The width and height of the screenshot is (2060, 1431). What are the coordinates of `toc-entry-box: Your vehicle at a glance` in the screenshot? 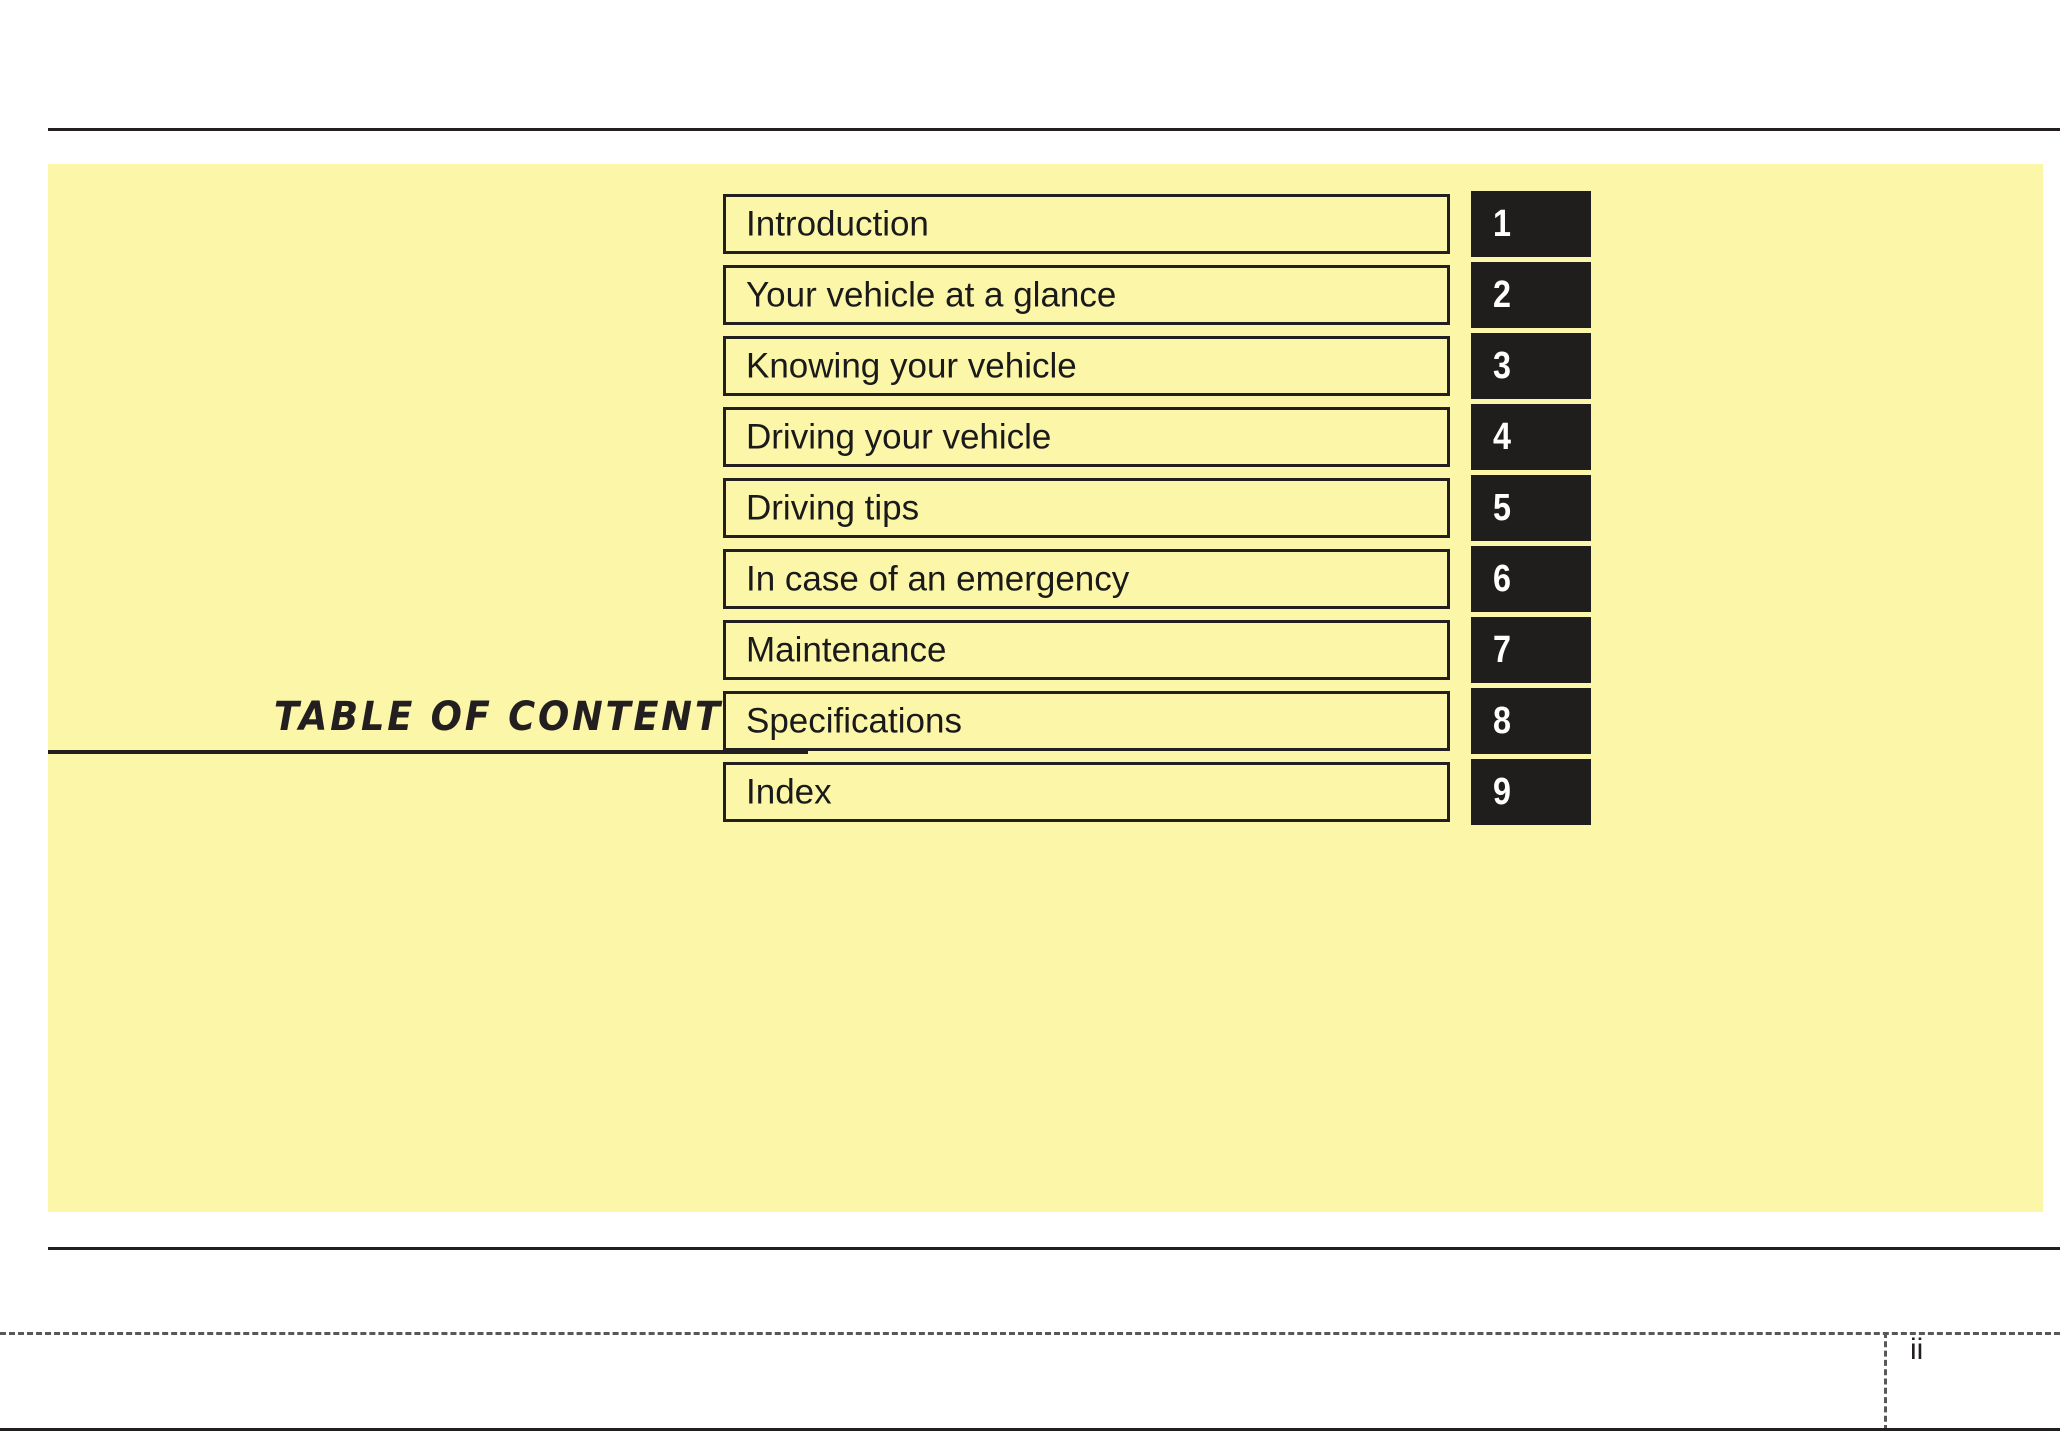 It's located at (1086, 295).